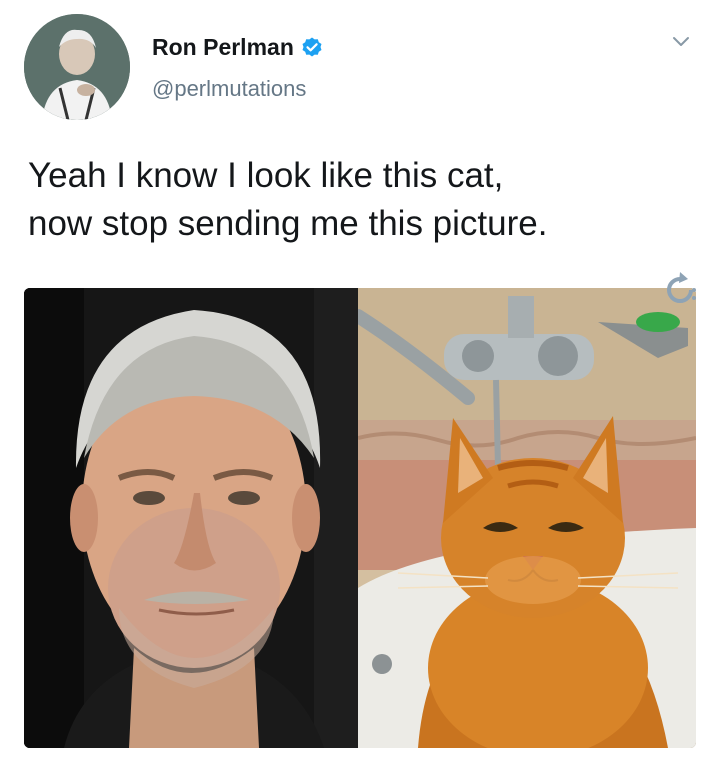 The width and height of the screenshot is (720, 767). What do you see at coordinates (229, 89) in the screenshot?
I see `author-handle: @perlmutations` at bounding box center [229, 89].